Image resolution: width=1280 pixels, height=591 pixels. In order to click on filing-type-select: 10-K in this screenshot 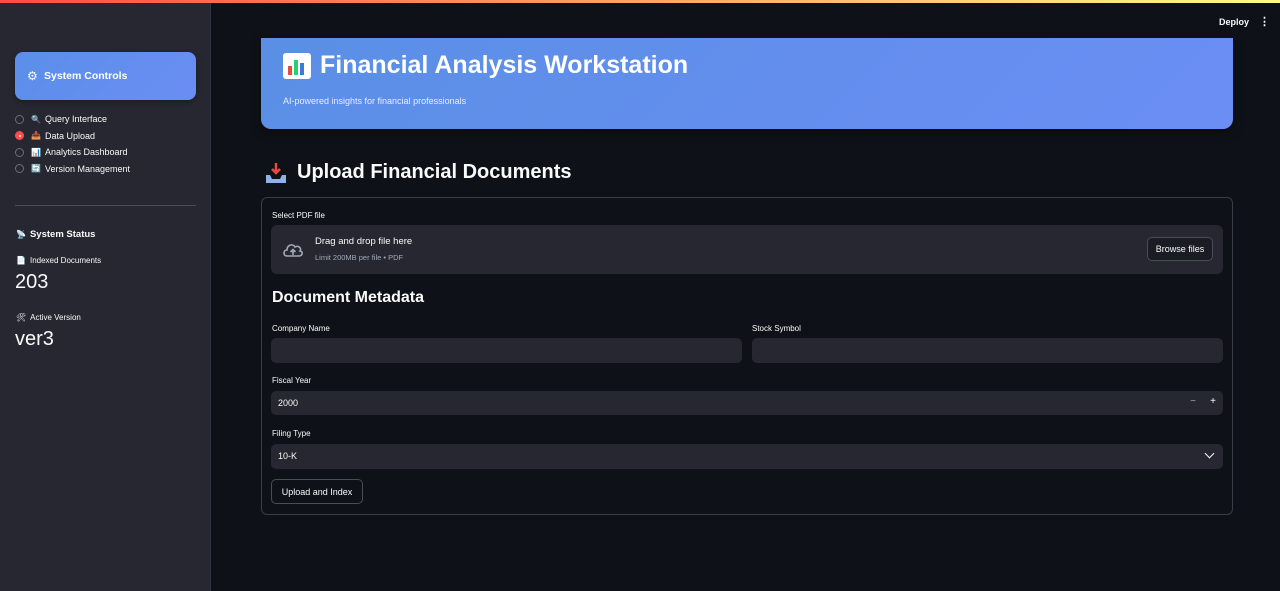, I will do `click(747, 456)`.